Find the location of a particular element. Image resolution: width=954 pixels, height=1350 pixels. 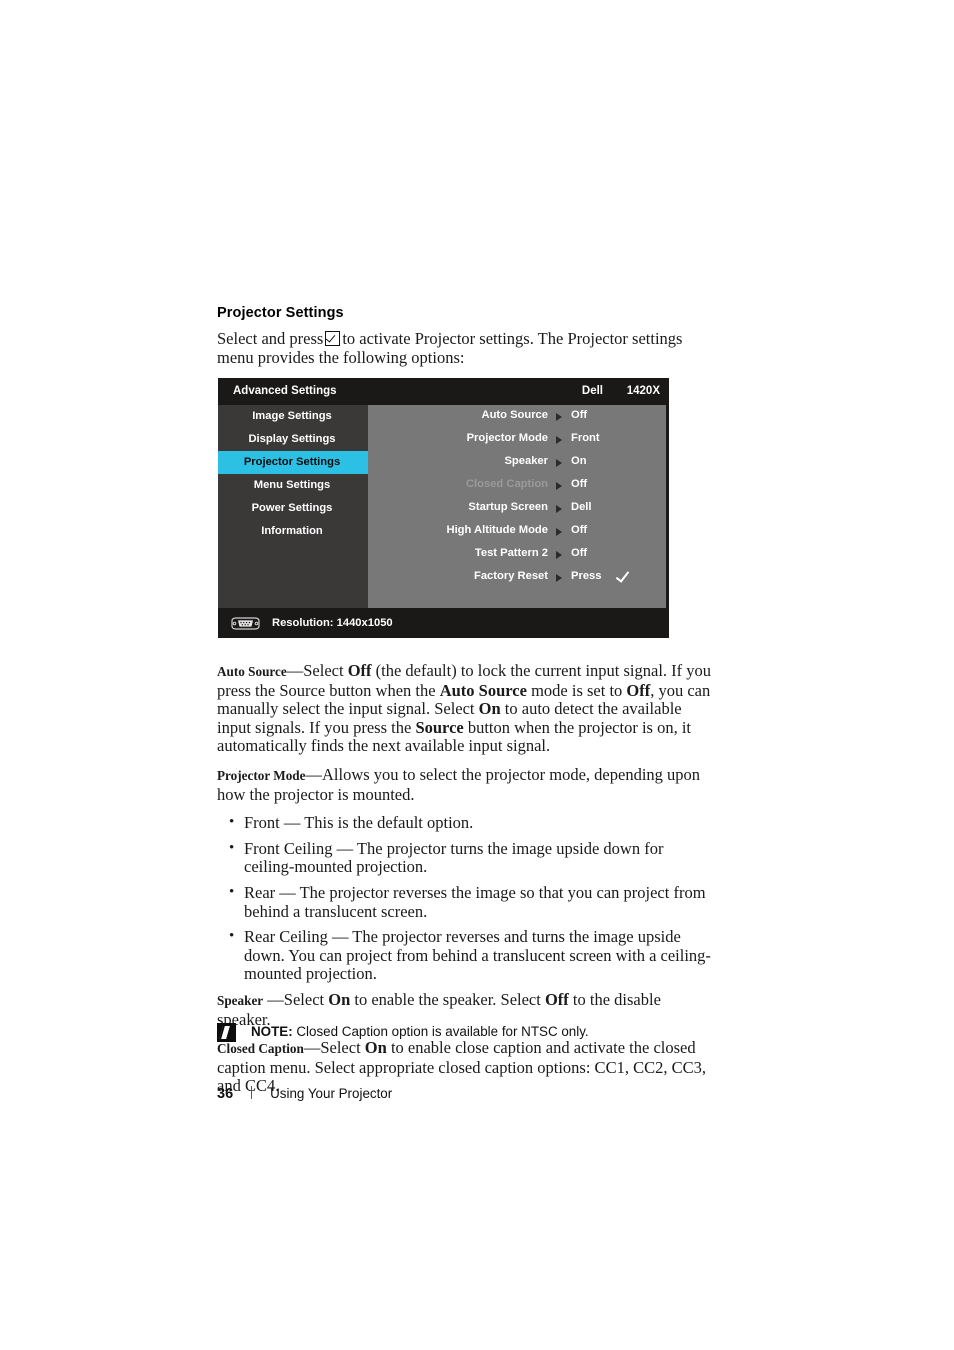

osd-row-label: Factory Reset is located at coordinates (511, 576).